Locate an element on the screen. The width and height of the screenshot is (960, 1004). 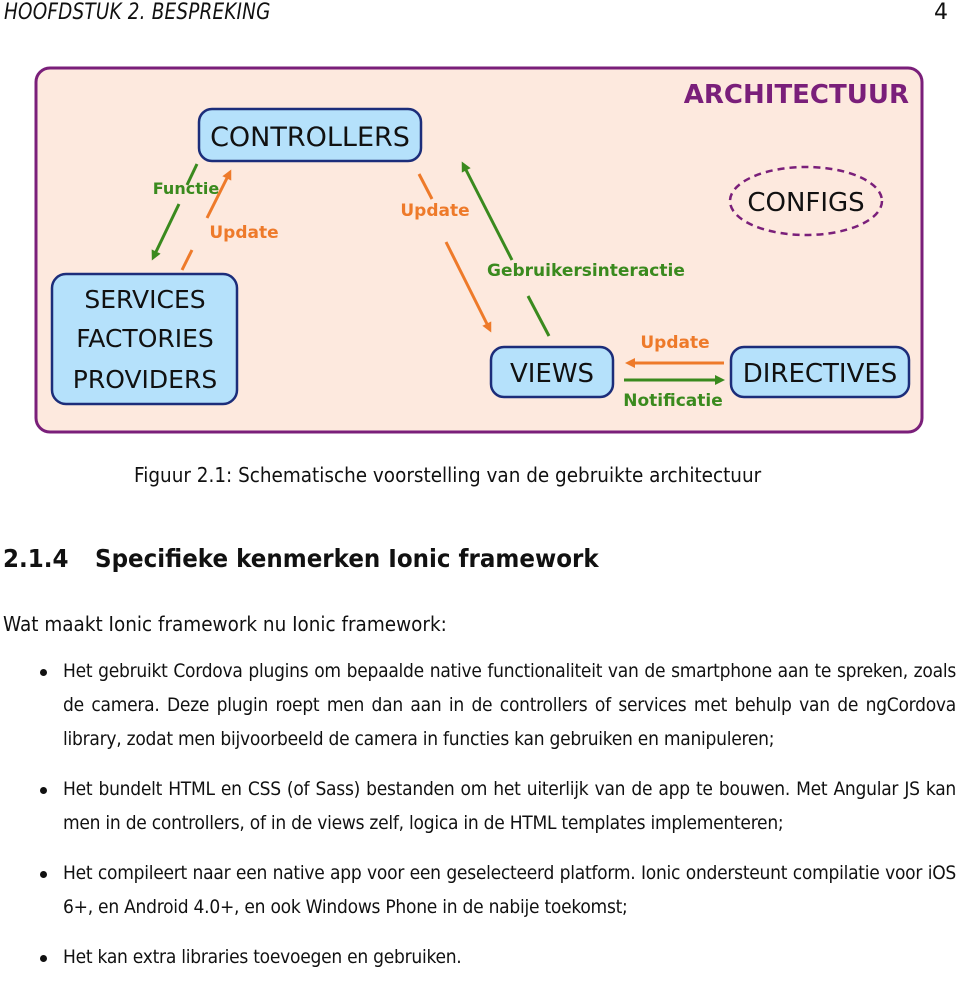
node-services: SERVICES FACTORIES PROVIDERS is located at coordinates (144, 339).